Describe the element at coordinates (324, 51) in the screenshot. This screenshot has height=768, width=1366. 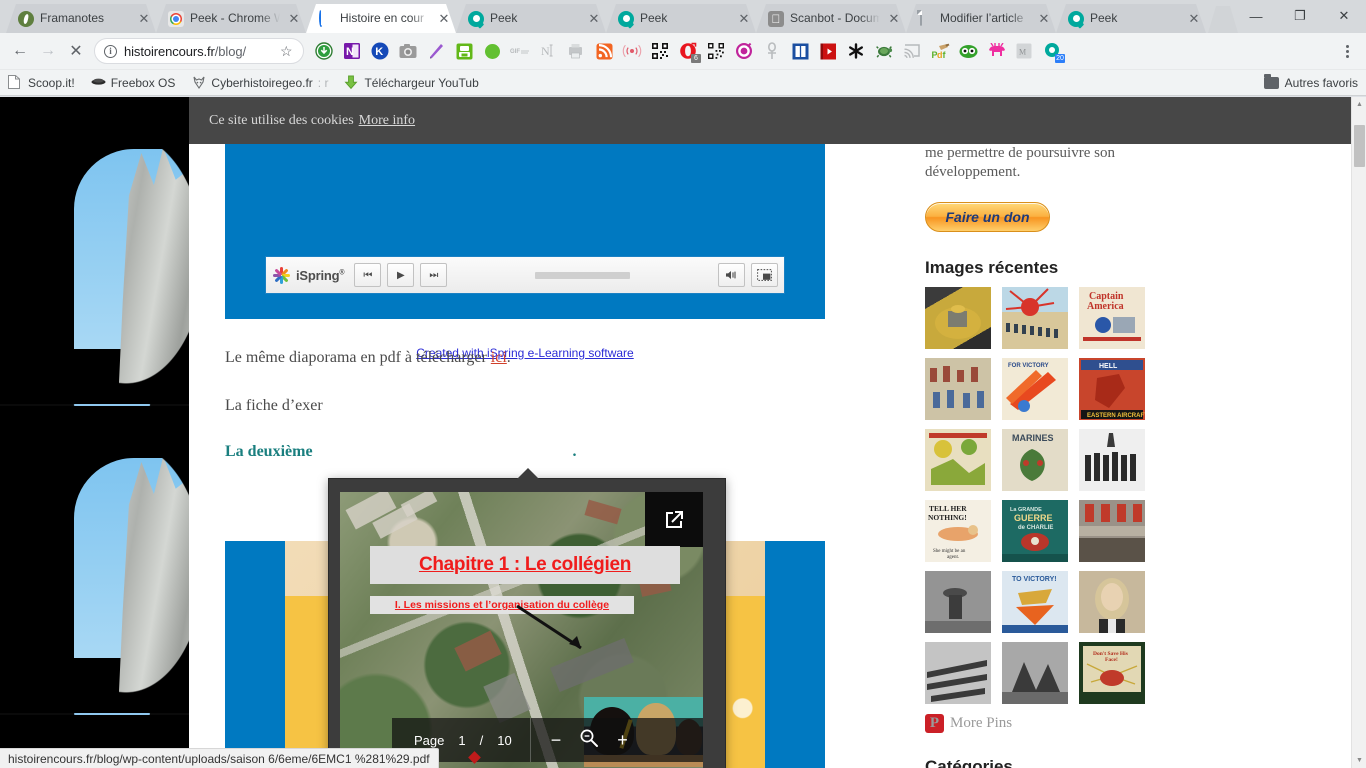
I see `downloader-extension-icon` at that location.